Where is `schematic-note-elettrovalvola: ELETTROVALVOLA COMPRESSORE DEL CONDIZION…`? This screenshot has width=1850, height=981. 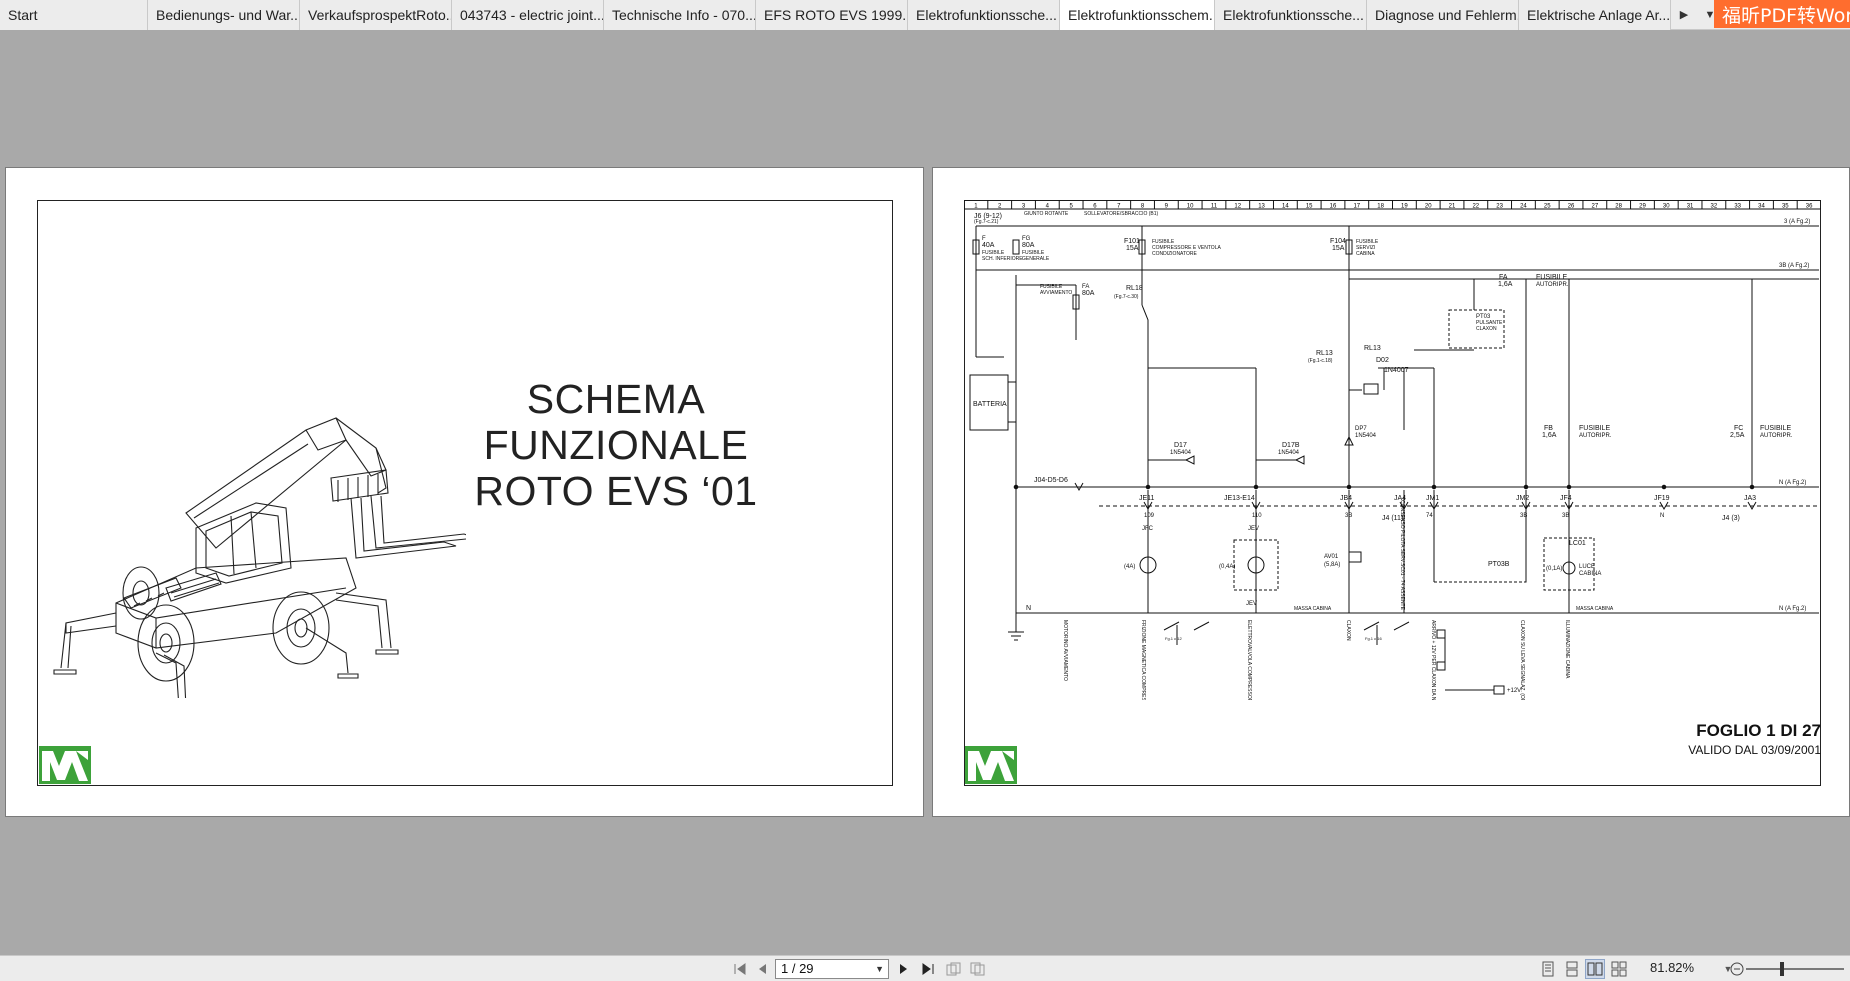
schematic-note-elettrovalvola: ELETTROVALVOLA COMPRESSORE DEL CONDIZION… is located at coordinates (1249, 660).